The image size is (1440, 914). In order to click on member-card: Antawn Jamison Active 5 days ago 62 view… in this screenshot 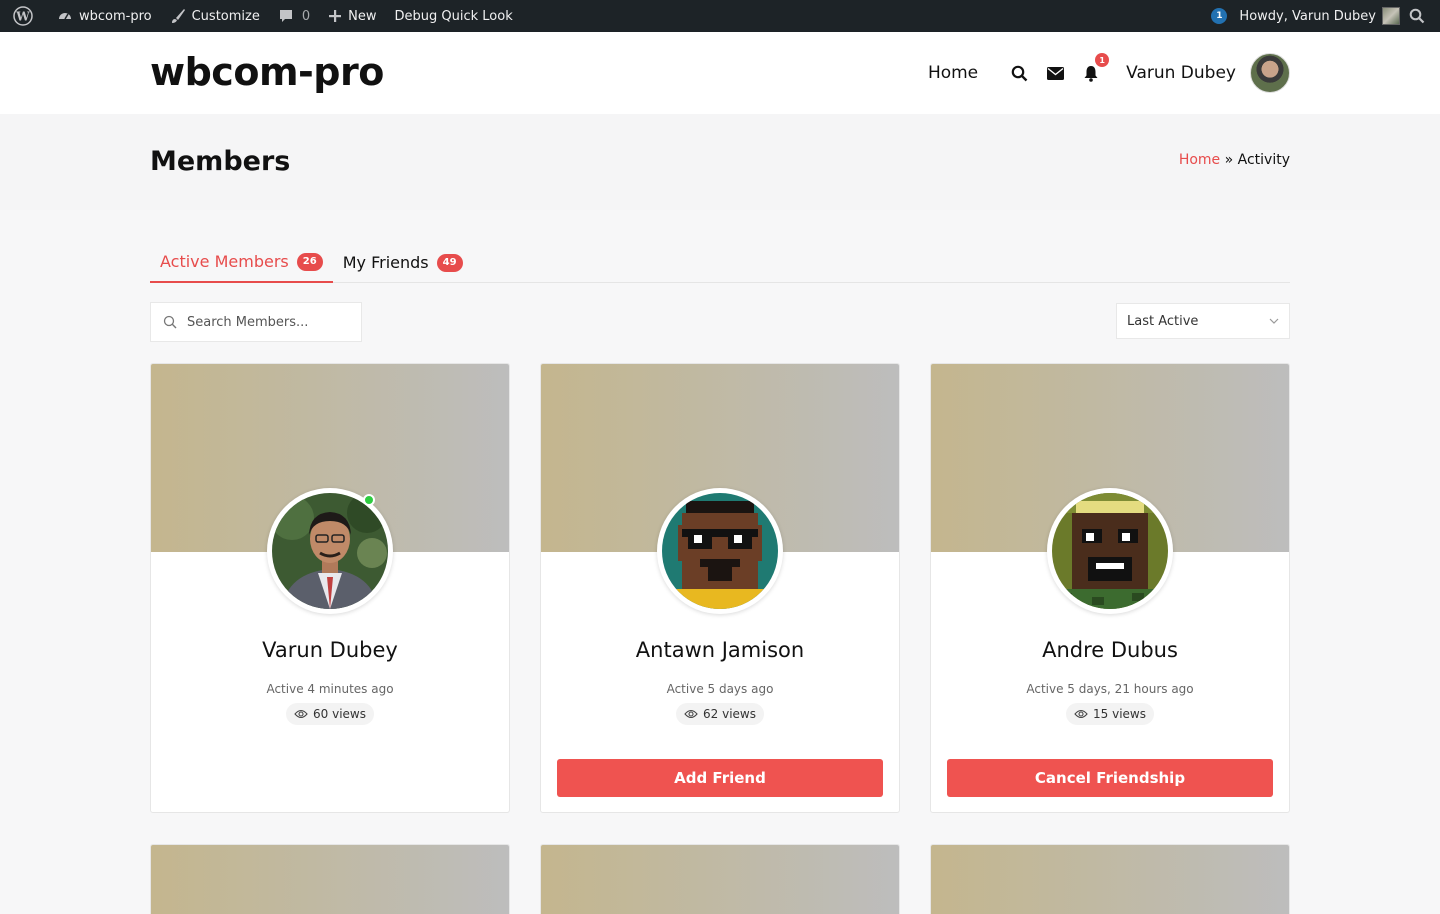, I will do `click(720, 588)`.